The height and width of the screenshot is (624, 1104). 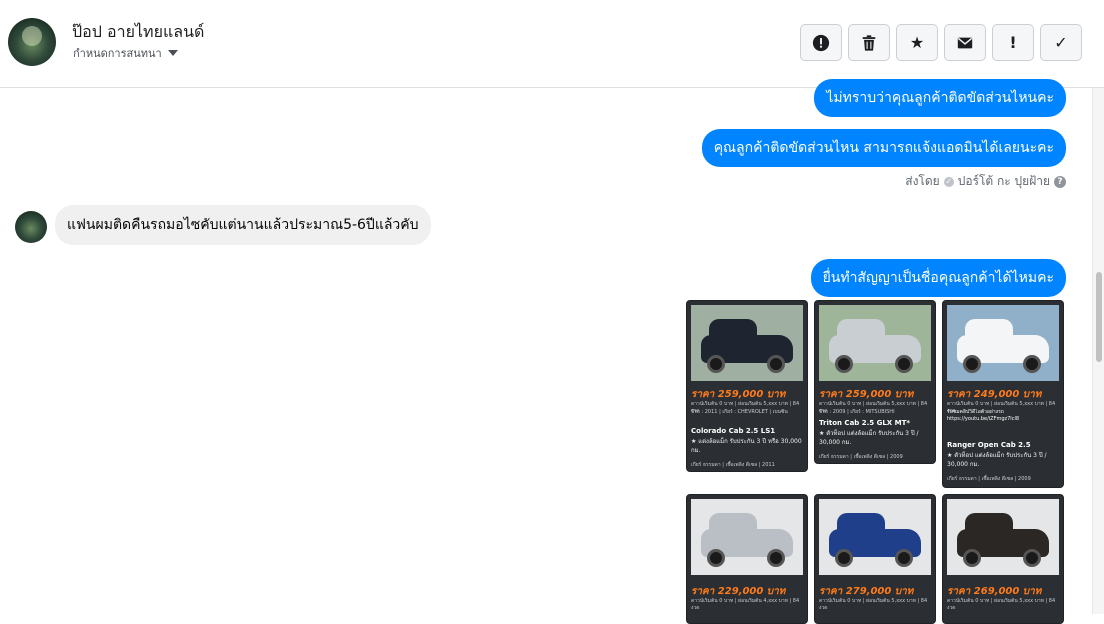 I want to click on mark-done-button: ✓, so click(x=1061, y=42).